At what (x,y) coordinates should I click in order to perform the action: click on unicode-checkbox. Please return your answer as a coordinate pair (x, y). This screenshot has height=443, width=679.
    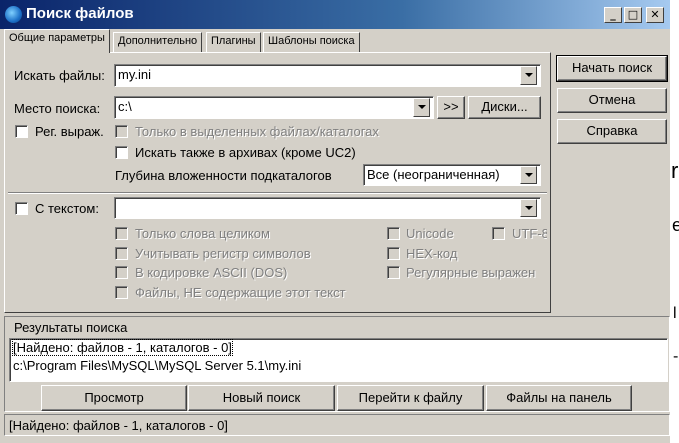
    Looking at the image, I should click on (393, 233).